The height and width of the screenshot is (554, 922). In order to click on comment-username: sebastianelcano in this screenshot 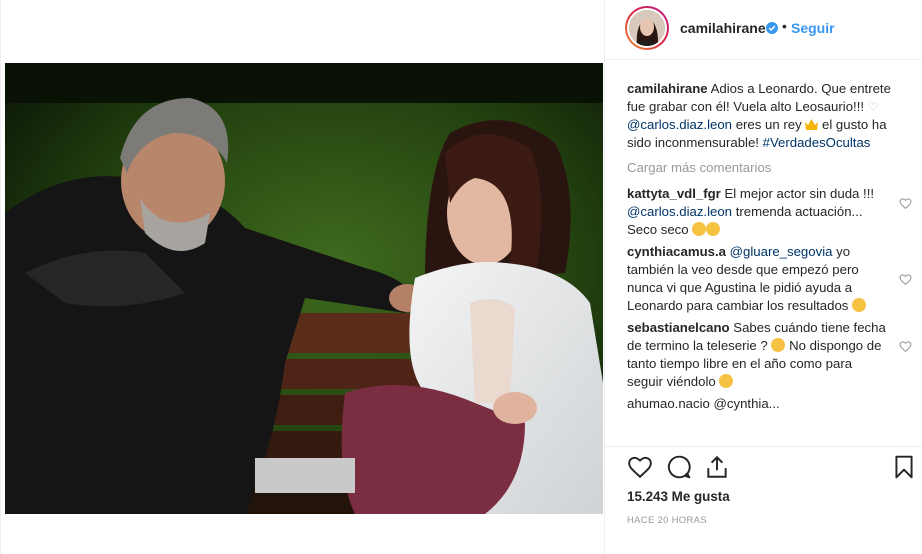, I will do `click(678, 327)`.